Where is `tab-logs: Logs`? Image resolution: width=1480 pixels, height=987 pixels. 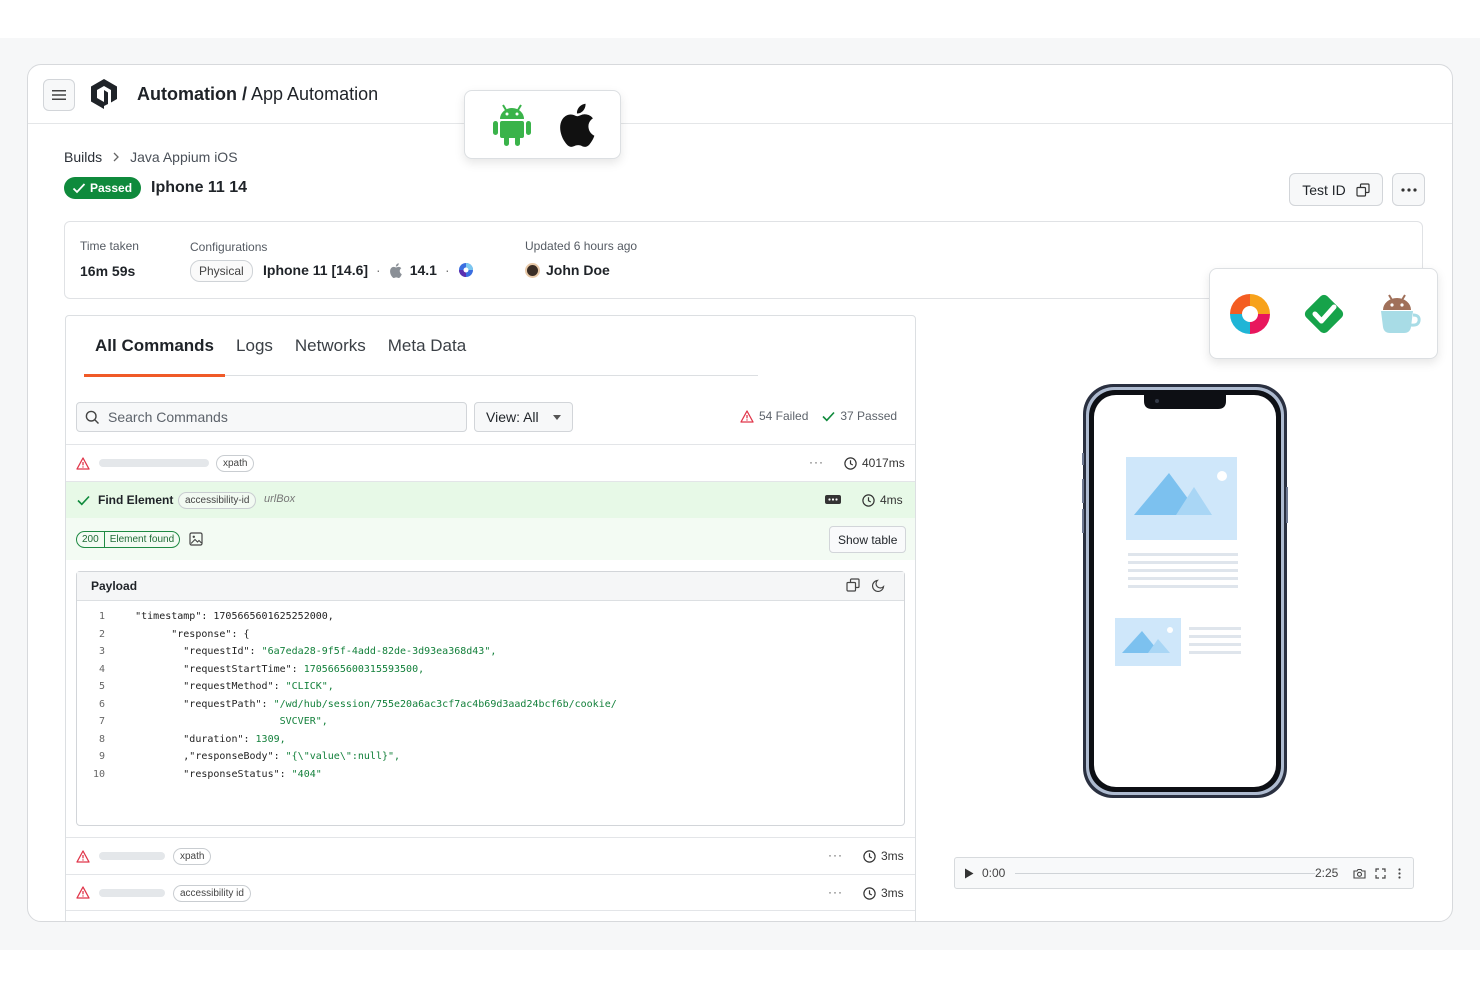
tab-logs: Logs is located at coordinates (254, 346).